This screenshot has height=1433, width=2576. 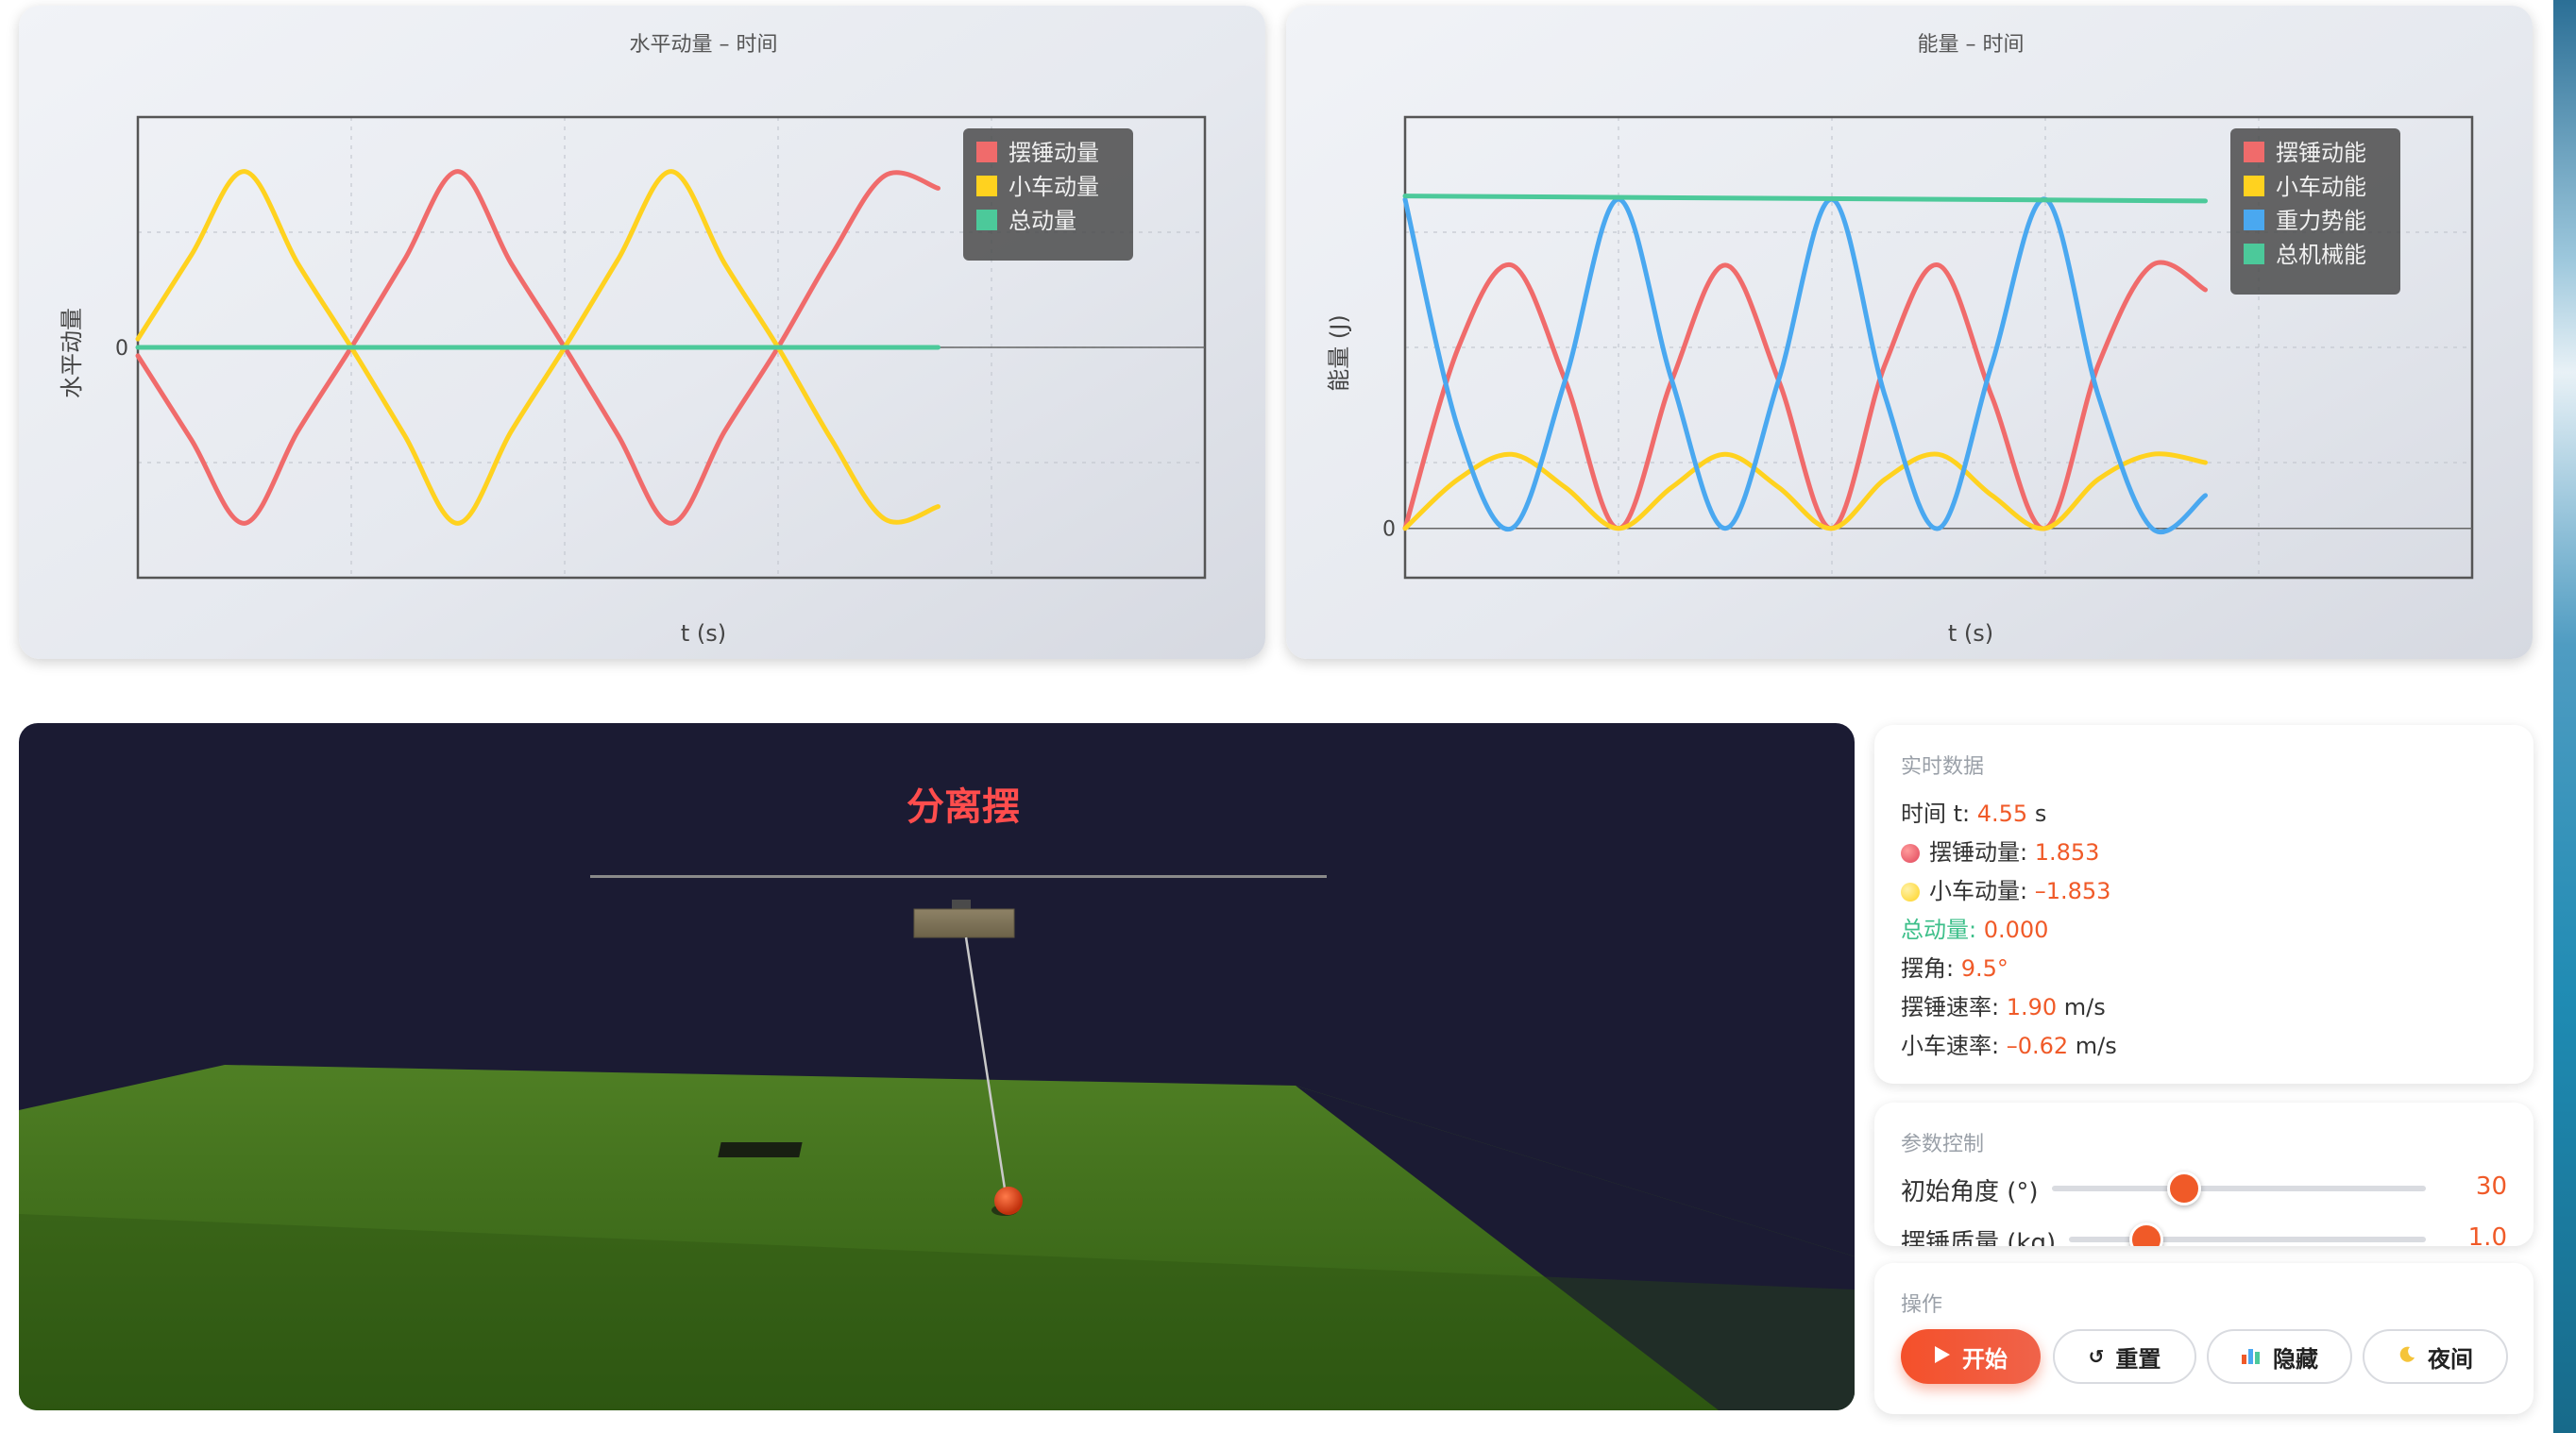 I want to click on start-button: 开始, so click(x=1971, y=1356).